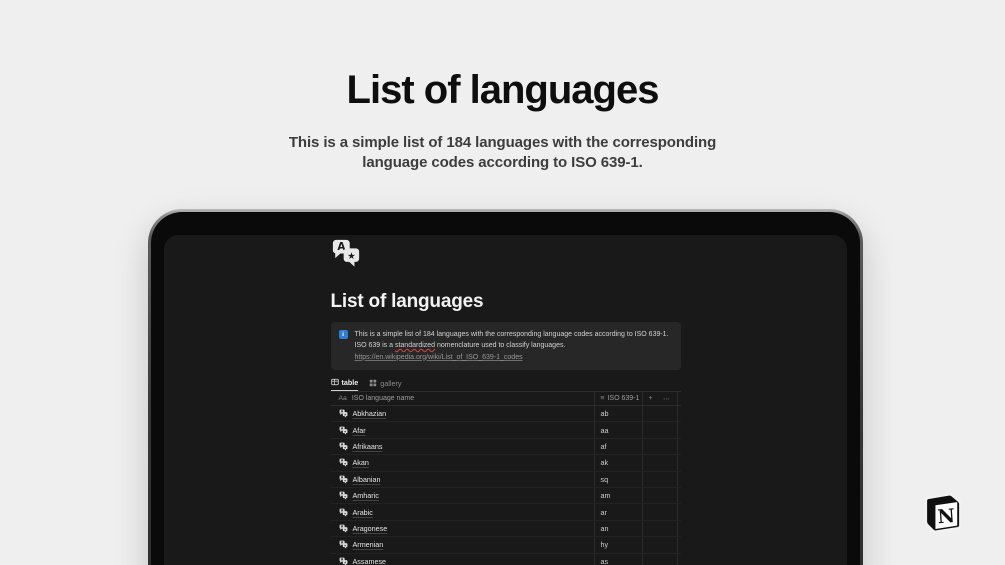 This screenshot has width=1005, height=565. What do you see at coordinates (350, 382) in the screenshot?
I see `tab-table-label: table` at bounding box center [350, 382].